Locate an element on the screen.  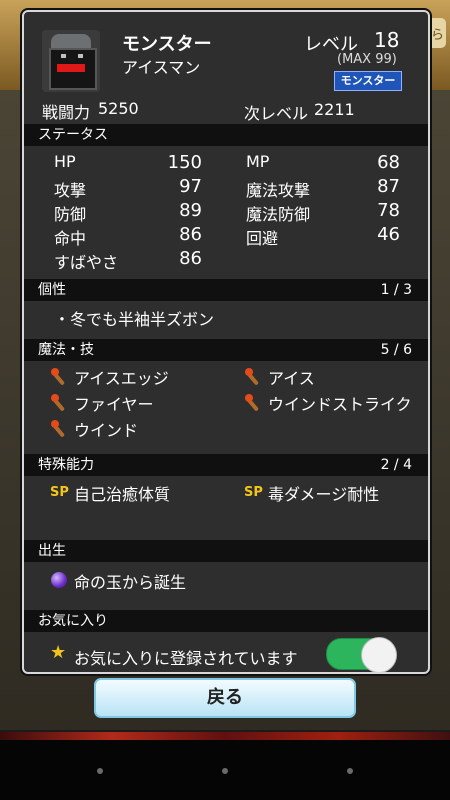
magic-header: 魔法・技 5 / 6 is located at coordinates (226, 350).